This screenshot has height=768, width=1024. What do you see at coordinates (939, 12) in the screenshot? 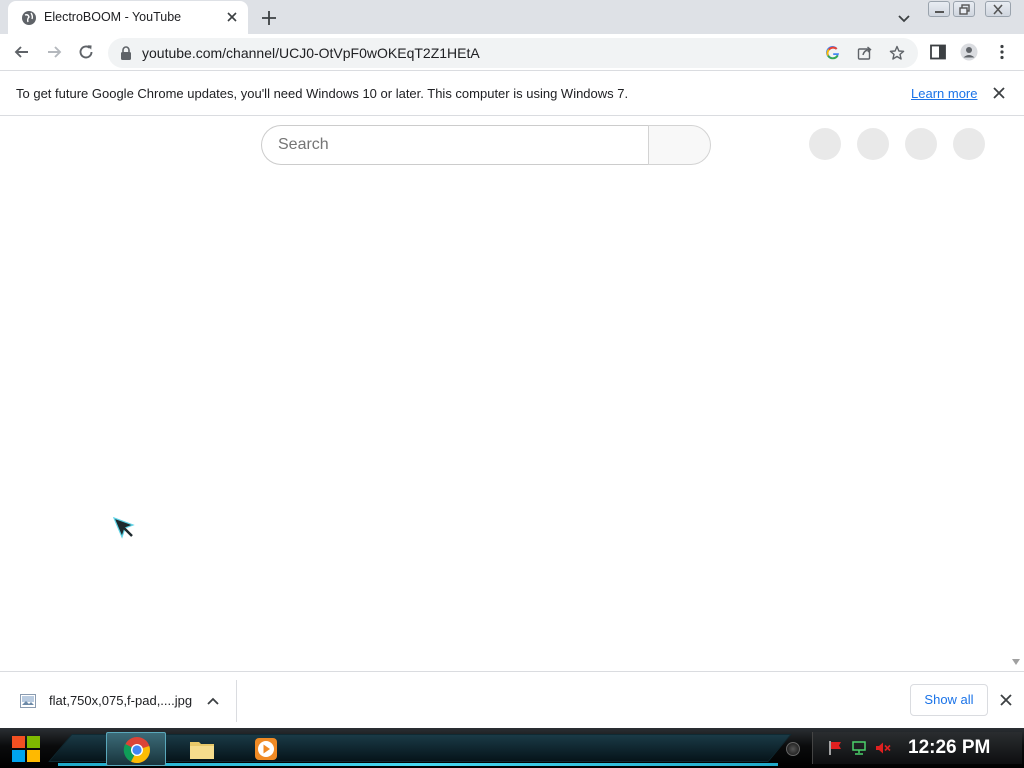
I see `minimize-icon` at bounding box center [939, 12].